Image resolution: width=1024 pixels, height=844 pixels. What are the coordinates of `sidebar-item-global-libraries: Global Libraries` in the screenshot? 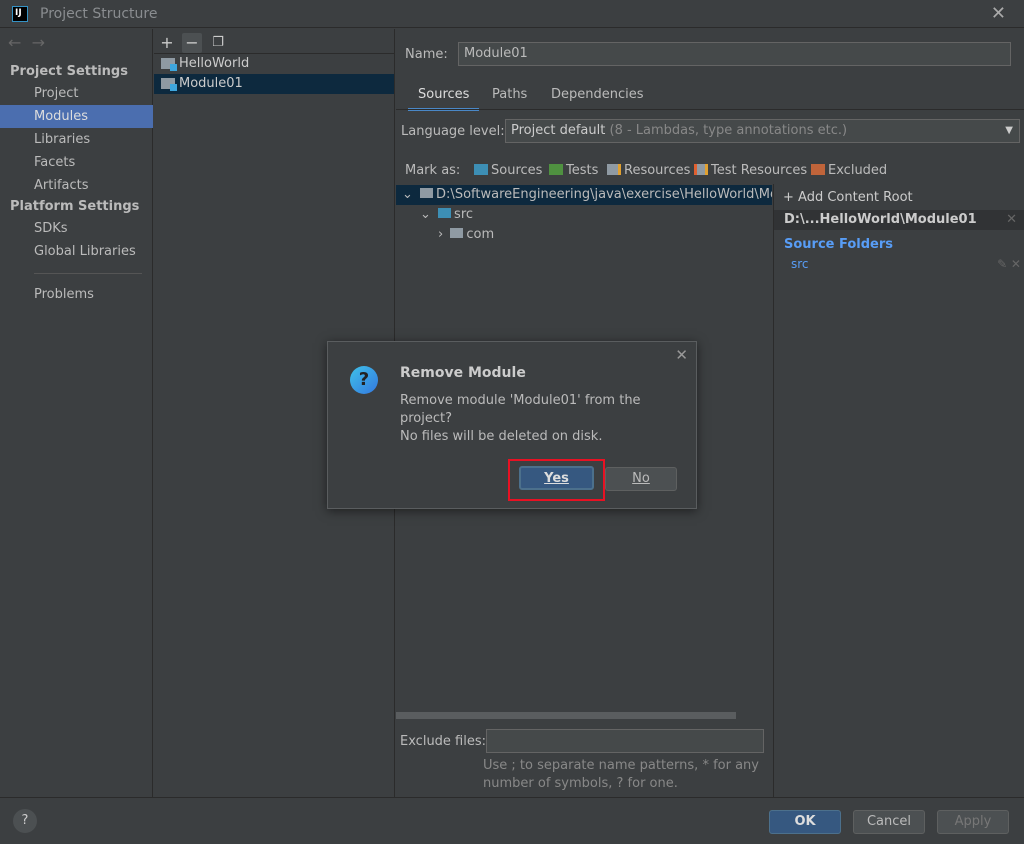 It's located at (76, 251).